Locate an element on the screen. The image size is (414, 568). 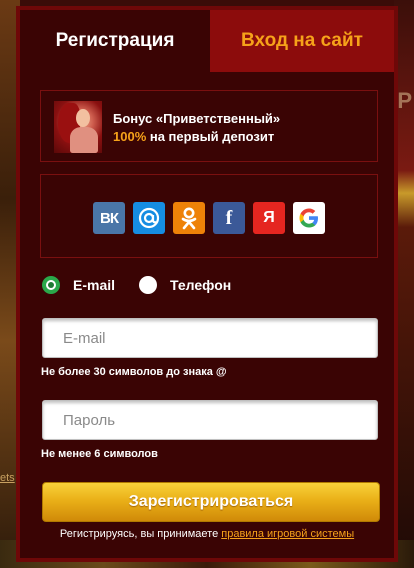
vk-icon: ВК is located at coordinates (109, 218).